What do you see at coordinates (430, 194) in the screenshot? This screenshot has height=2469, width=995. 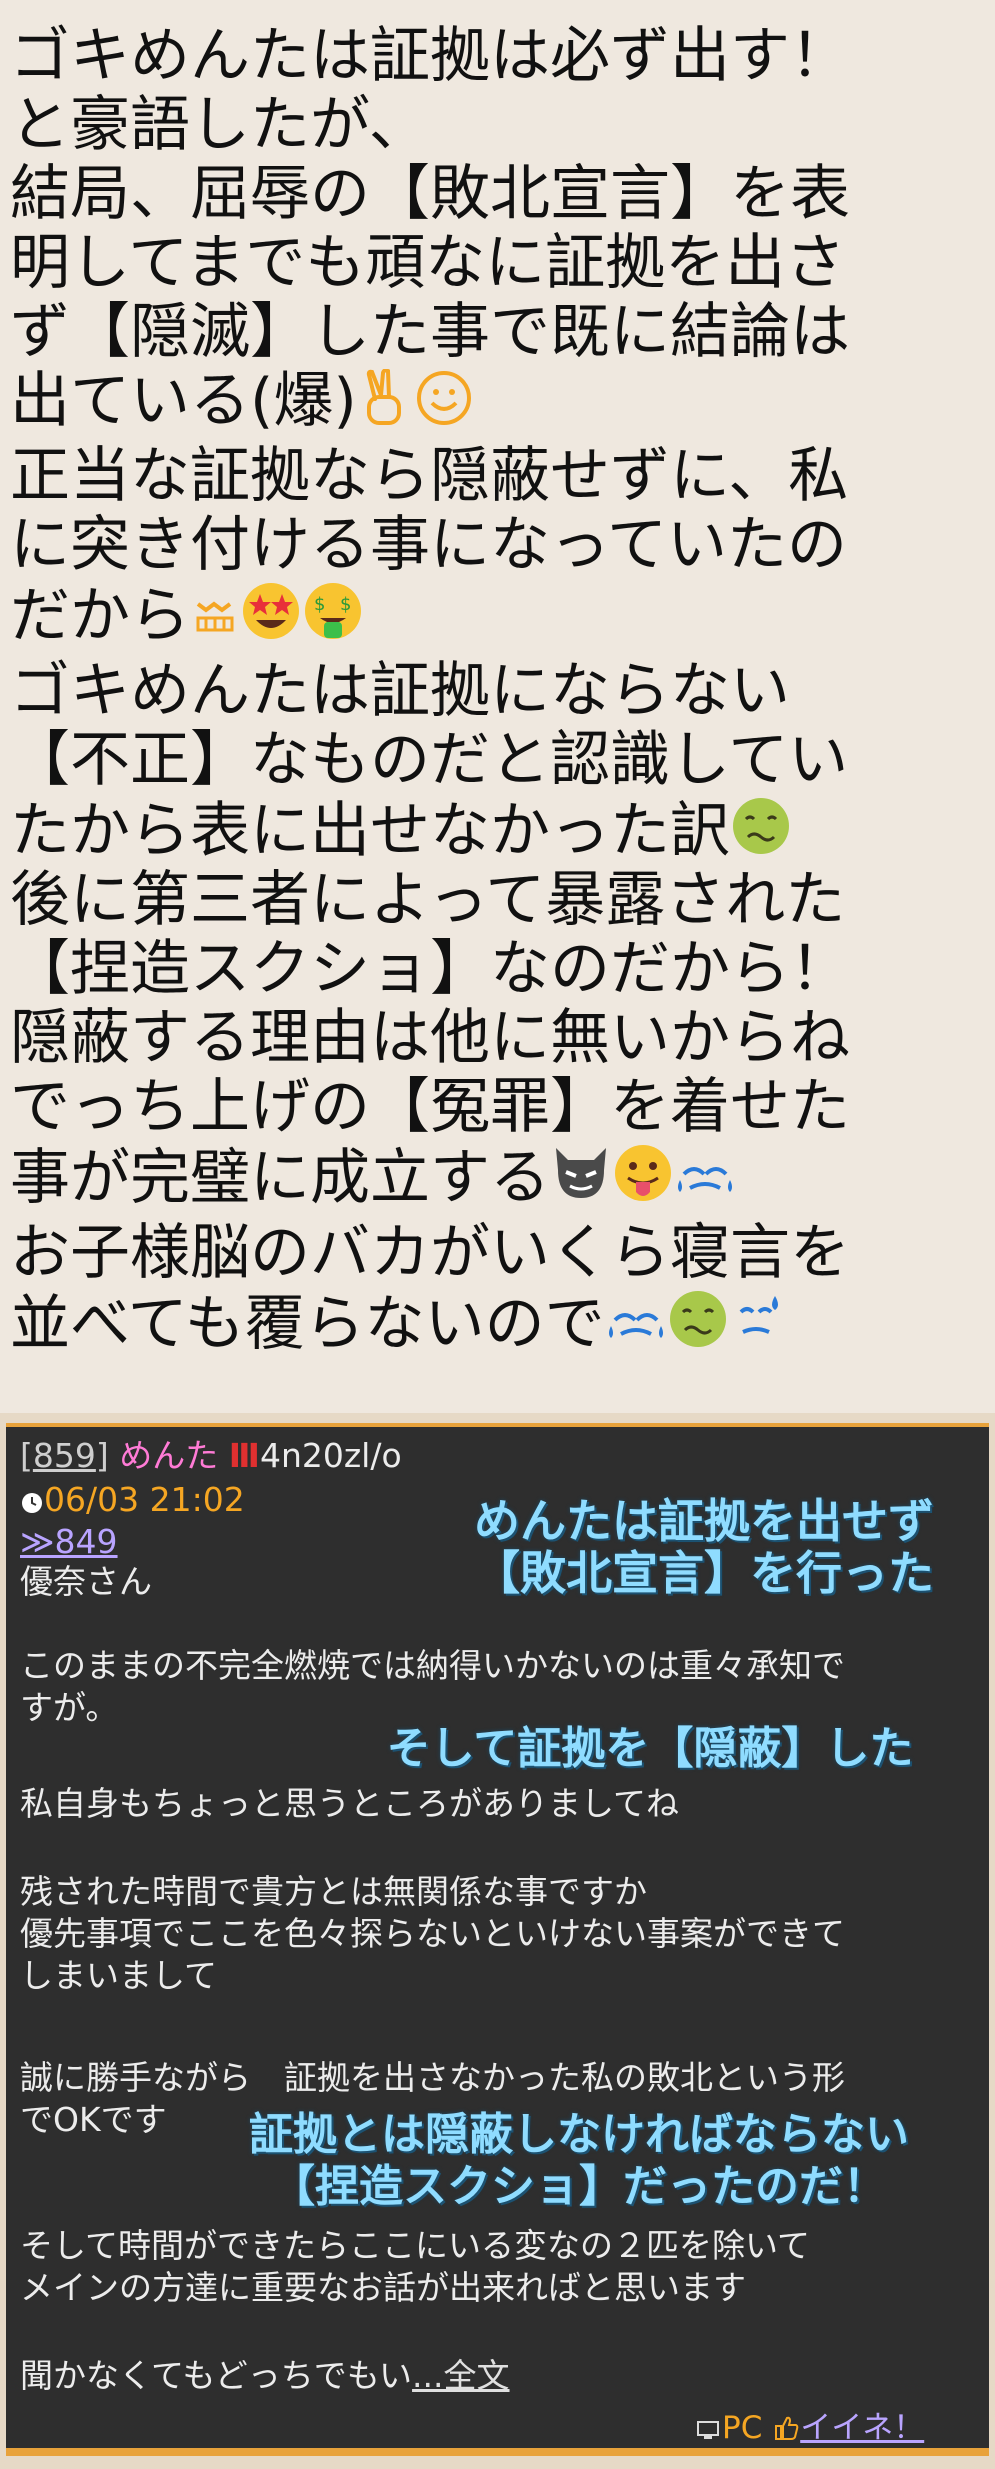 I see `text-line: 結局、屈辱の【敗北宣言】を表` at bounding box center [430, 194].